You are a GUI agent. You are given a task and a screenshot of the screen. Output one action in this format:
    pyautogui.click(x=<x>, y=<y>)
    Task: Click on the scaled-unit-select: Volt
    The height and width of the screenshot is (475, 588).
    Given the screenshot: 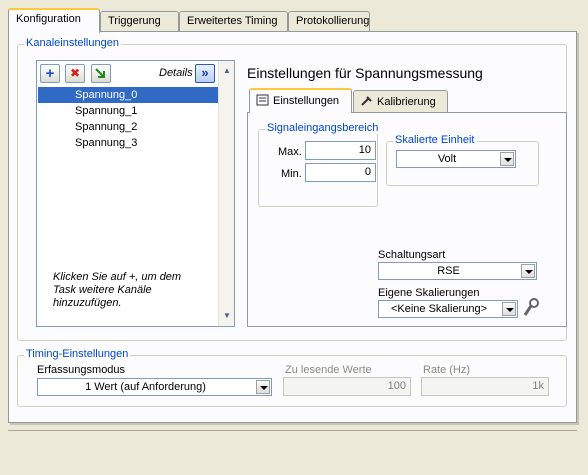 What is the action you would take?
    pyautogui.click(x=456, y=159)
    